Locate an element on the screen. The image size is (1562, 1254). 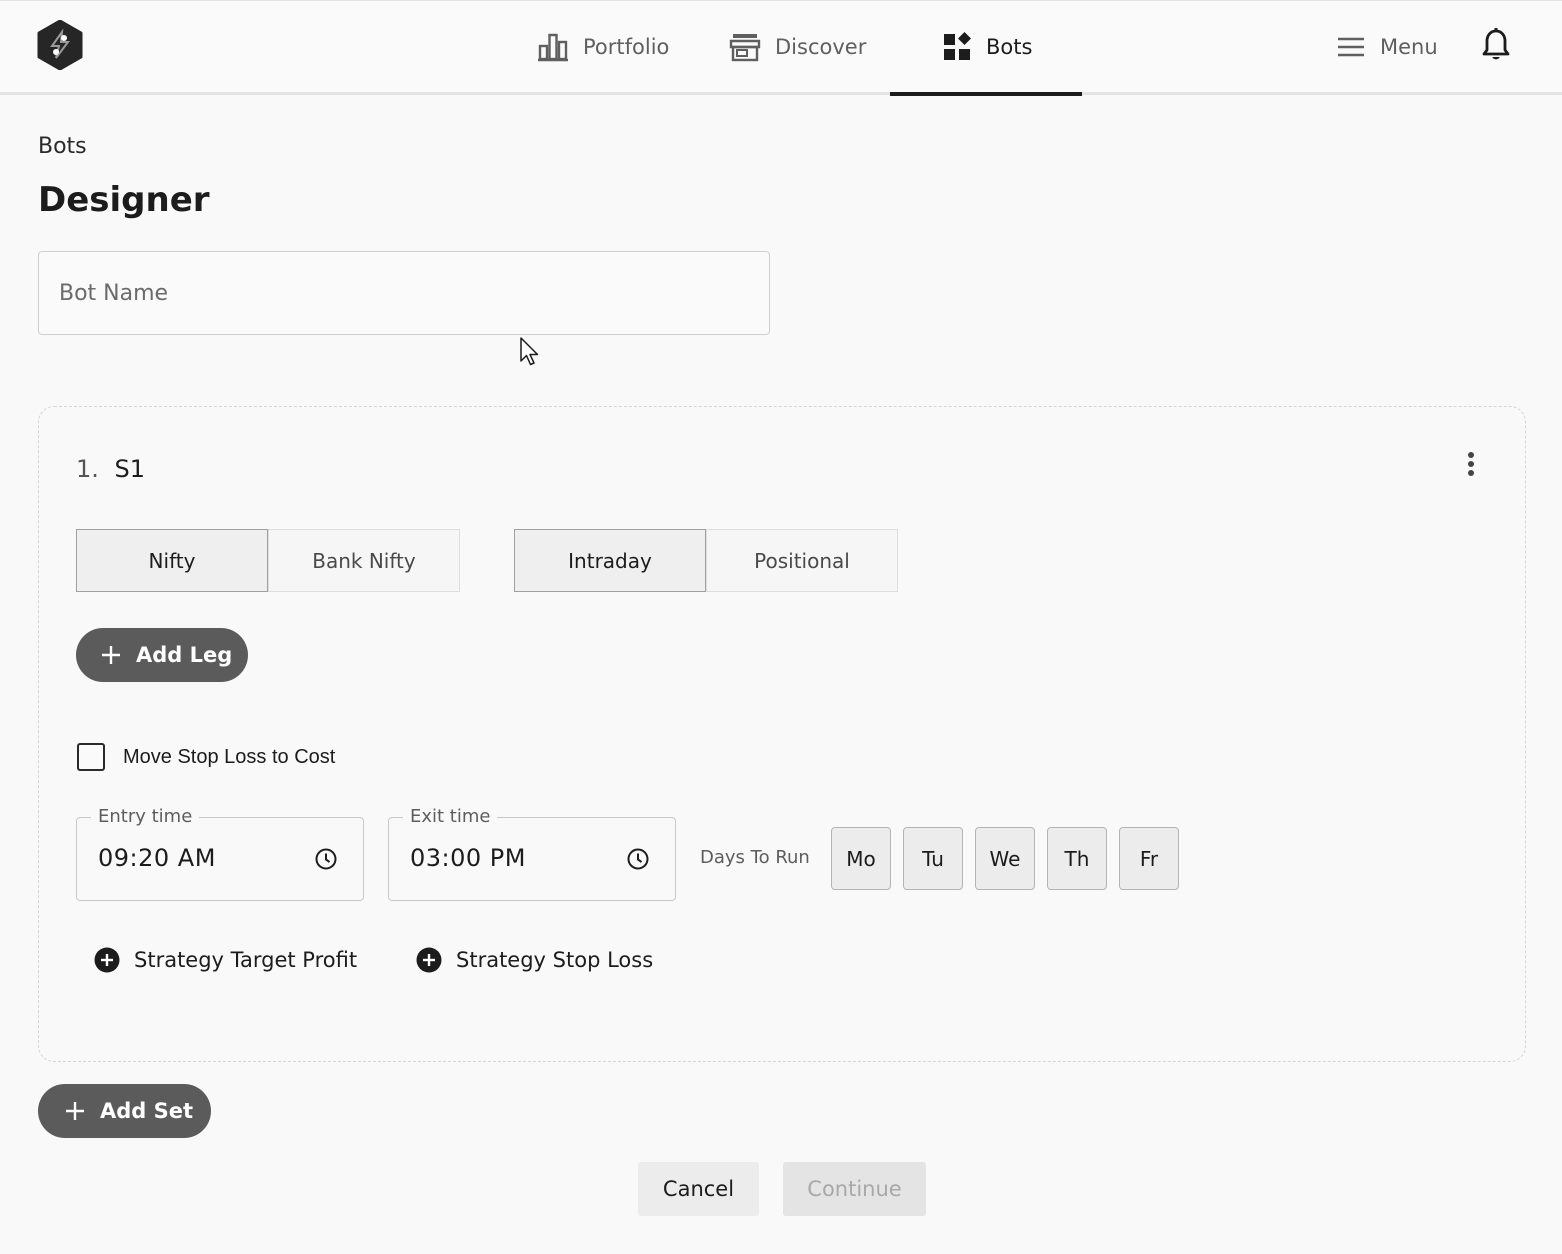
add-strategy-stop-loss: Strategy Stop Loss is located at coordinates (534, 960).